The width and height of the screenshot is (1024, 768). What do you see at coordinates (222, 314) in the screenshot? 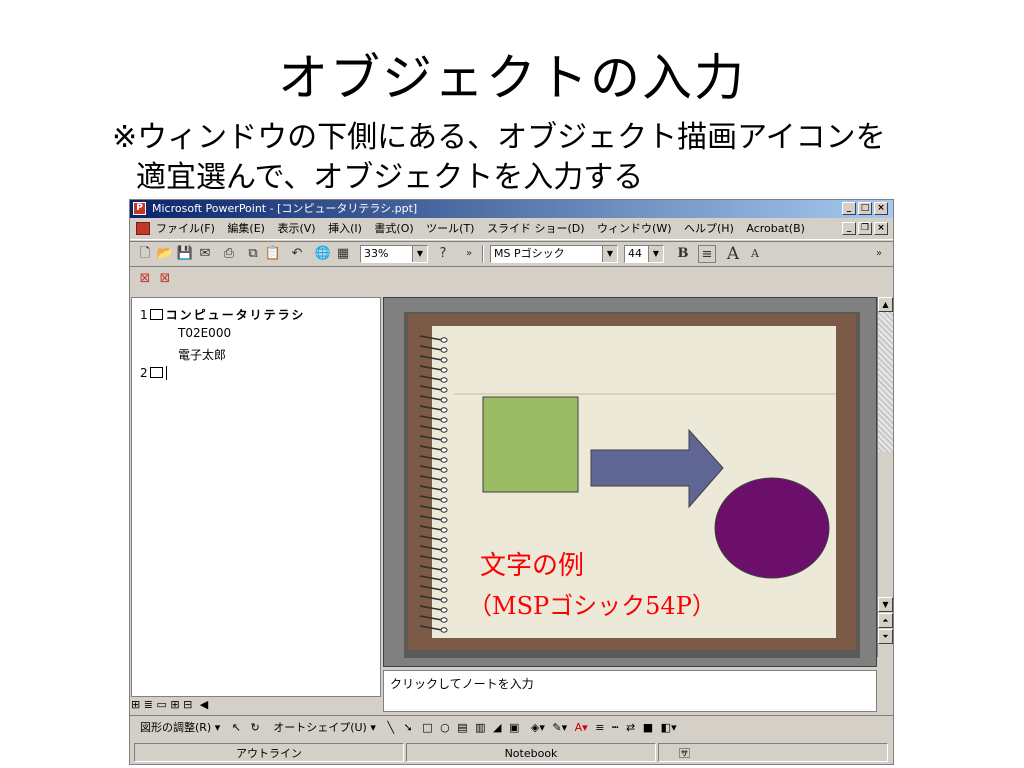
I see `outline-slide-1: 1 コンピュータリテラシ` at bounding box center [222, 314].